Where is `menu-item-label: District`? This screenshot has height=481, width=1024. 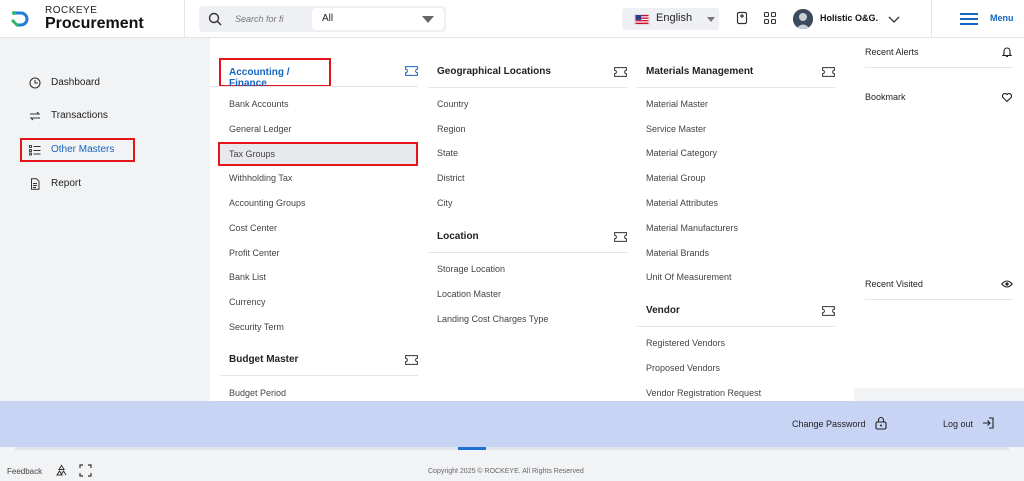 menu-item-label: District is located at coordinates (451, 178).